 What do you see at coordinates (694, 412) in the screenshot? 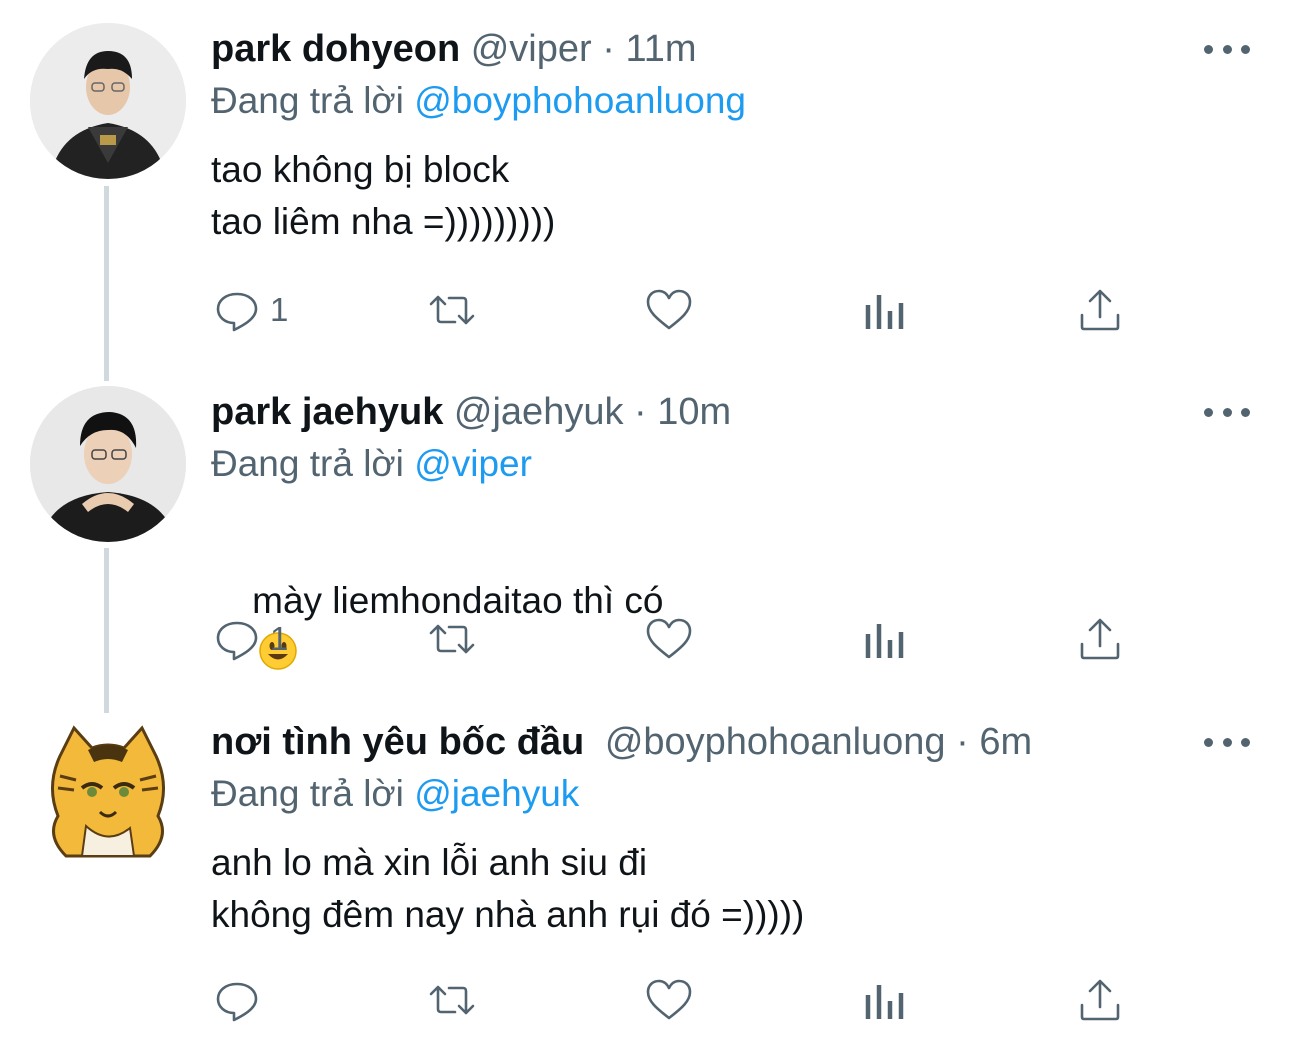
I see `timestamp: 10m` at bounding box center [694, 412].